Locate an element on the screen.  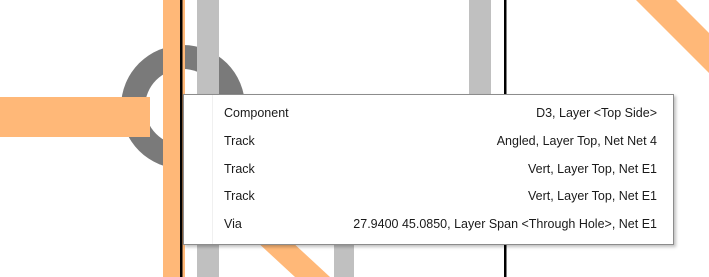
popup-row-details: D3, Layer <Top Side> is located at coordinates (596, 113).